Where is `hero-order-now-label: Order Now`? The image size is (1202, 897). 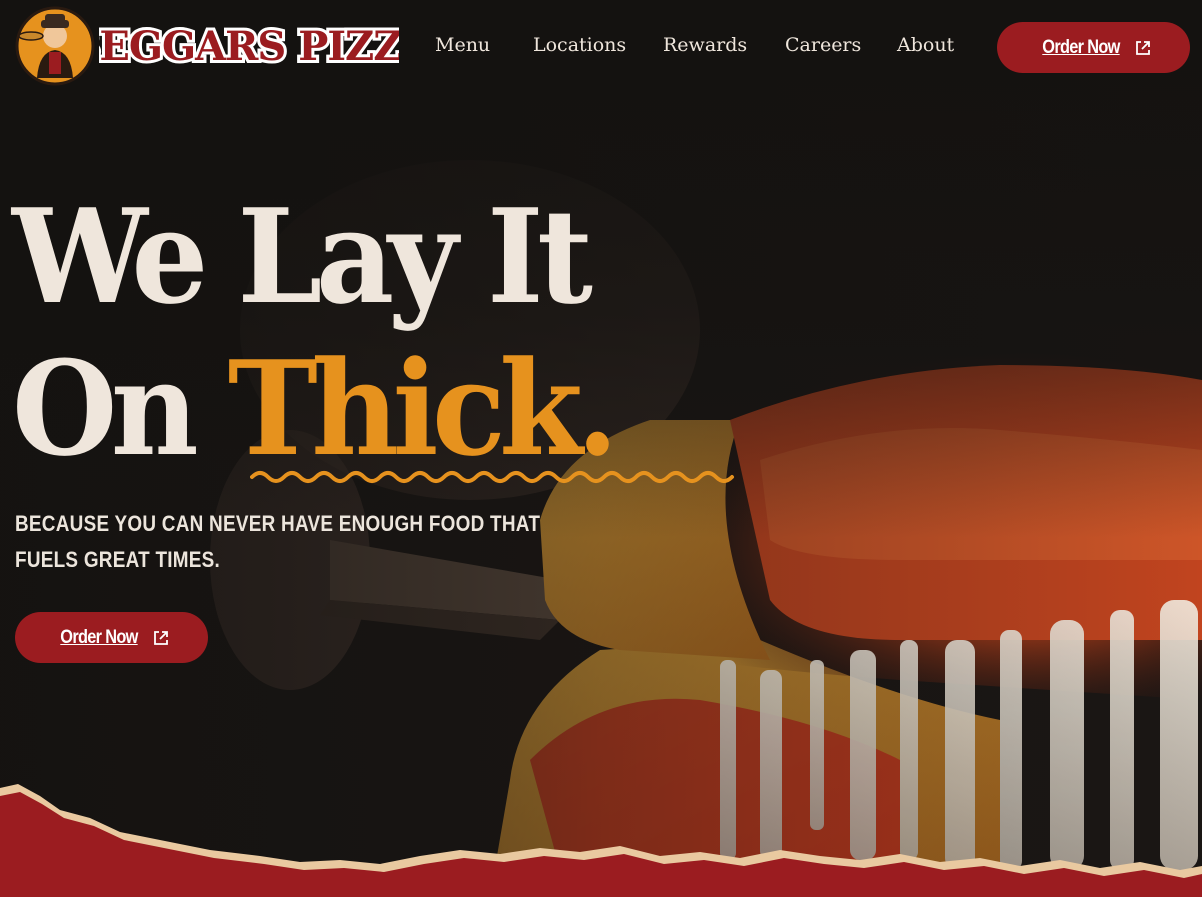
hero-order-now-label: Order Now is located at coordinates (98, 637).